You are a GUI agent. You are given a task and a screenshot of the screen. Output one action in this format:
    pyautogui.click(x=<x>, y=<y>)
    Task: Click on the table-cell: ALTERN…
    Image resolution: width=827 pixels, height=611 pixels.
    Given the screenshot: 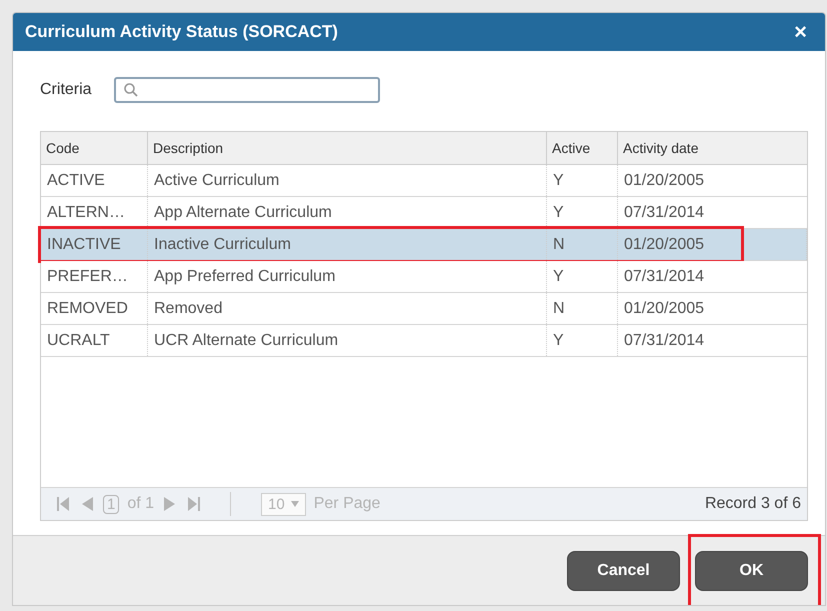 What is the action you would take?
    pyautogui.click(x=94, y=212)
    